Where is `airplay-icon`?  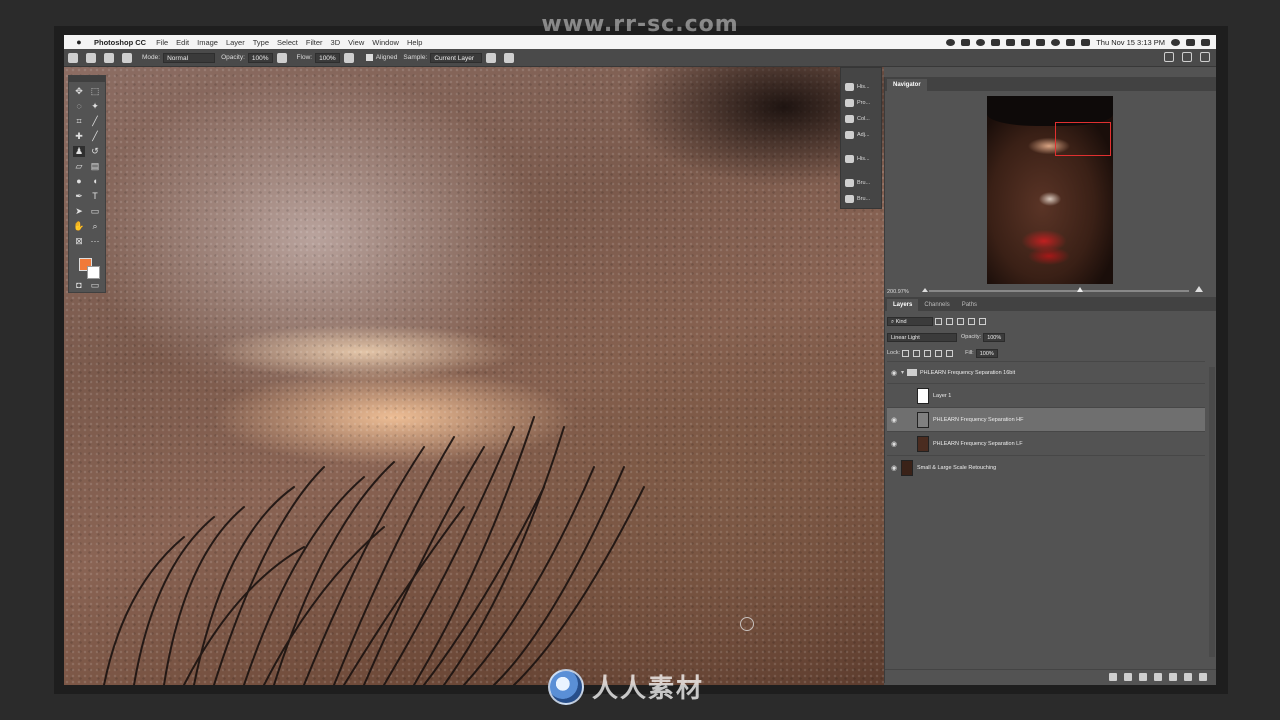
airplay-icon is located at coordinates (1041, 42).